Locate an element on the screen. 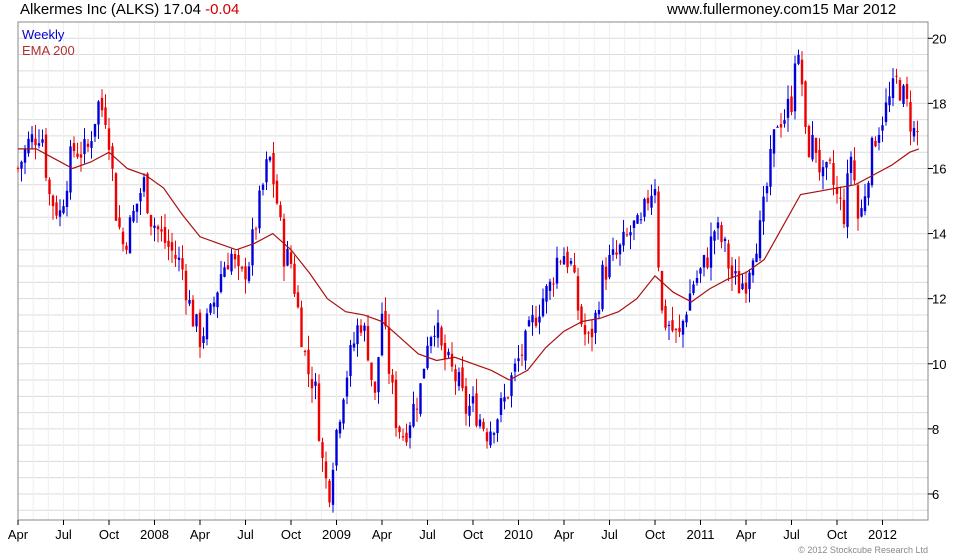 This screenshot has width=980, height=560. x-tick-label: Jul is located at coordinates (791, 534).